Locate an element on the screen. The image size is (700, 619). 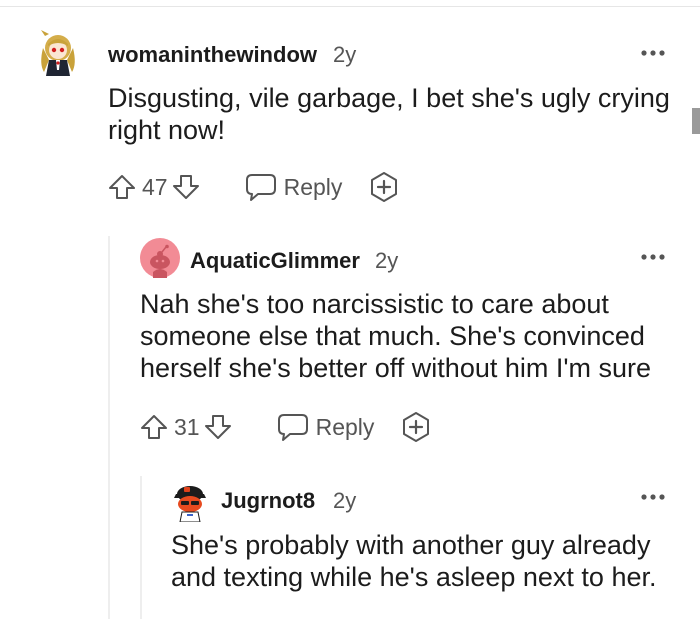
comment-username: AquaticGlimmer is located at coordinates (275, 261).